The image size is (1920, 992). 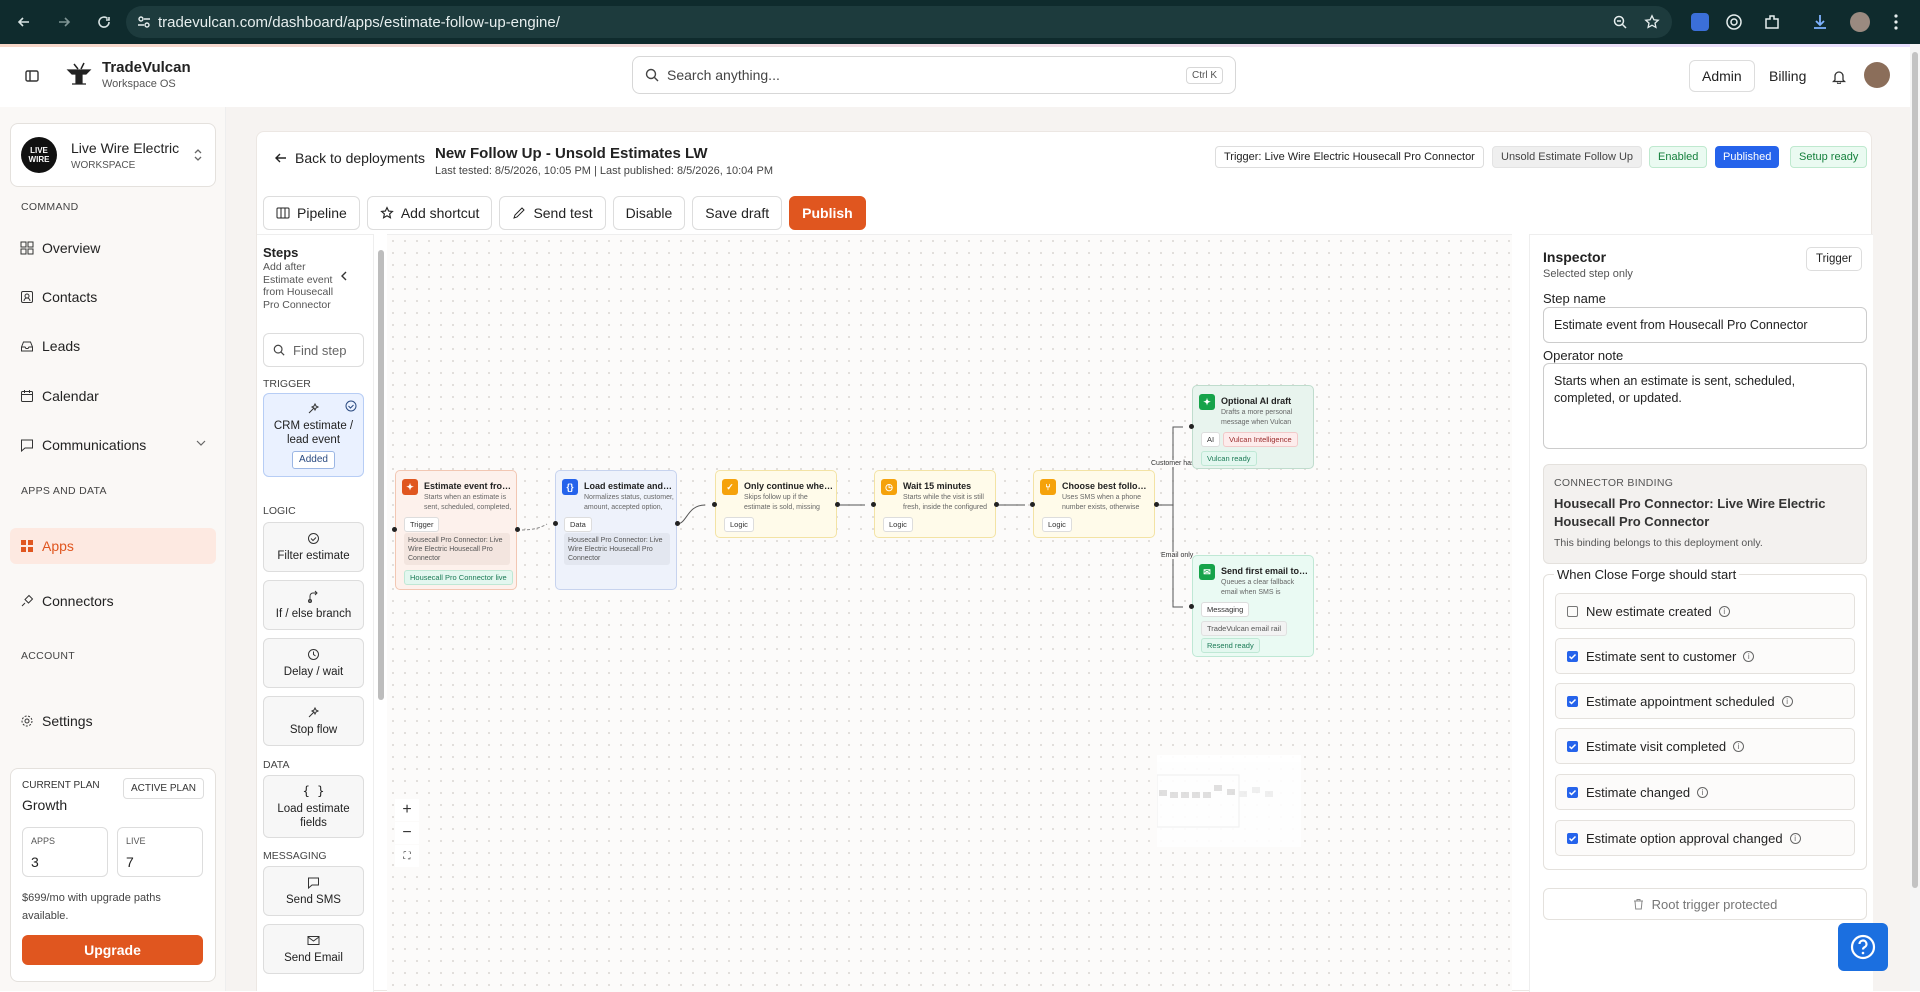 What do you see at coordinates (1705, 838) in the screenshot?
I see `option-approval-changed: Estimate option approval changed i` at bounding box center [1705, 838].